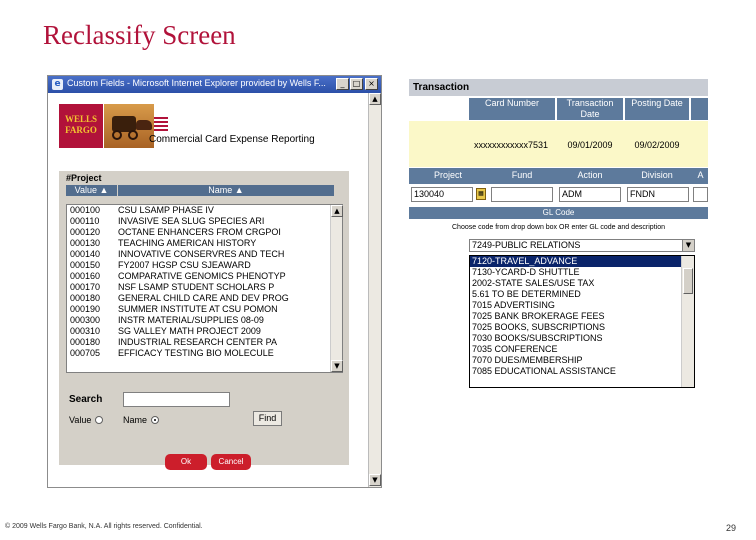 The height and width of the screenshot is (540, 756). What do you see at coordinates (441, 87) in the screenshot?
I see `transaction-title: Transaction` at bounding box center [441, 87].